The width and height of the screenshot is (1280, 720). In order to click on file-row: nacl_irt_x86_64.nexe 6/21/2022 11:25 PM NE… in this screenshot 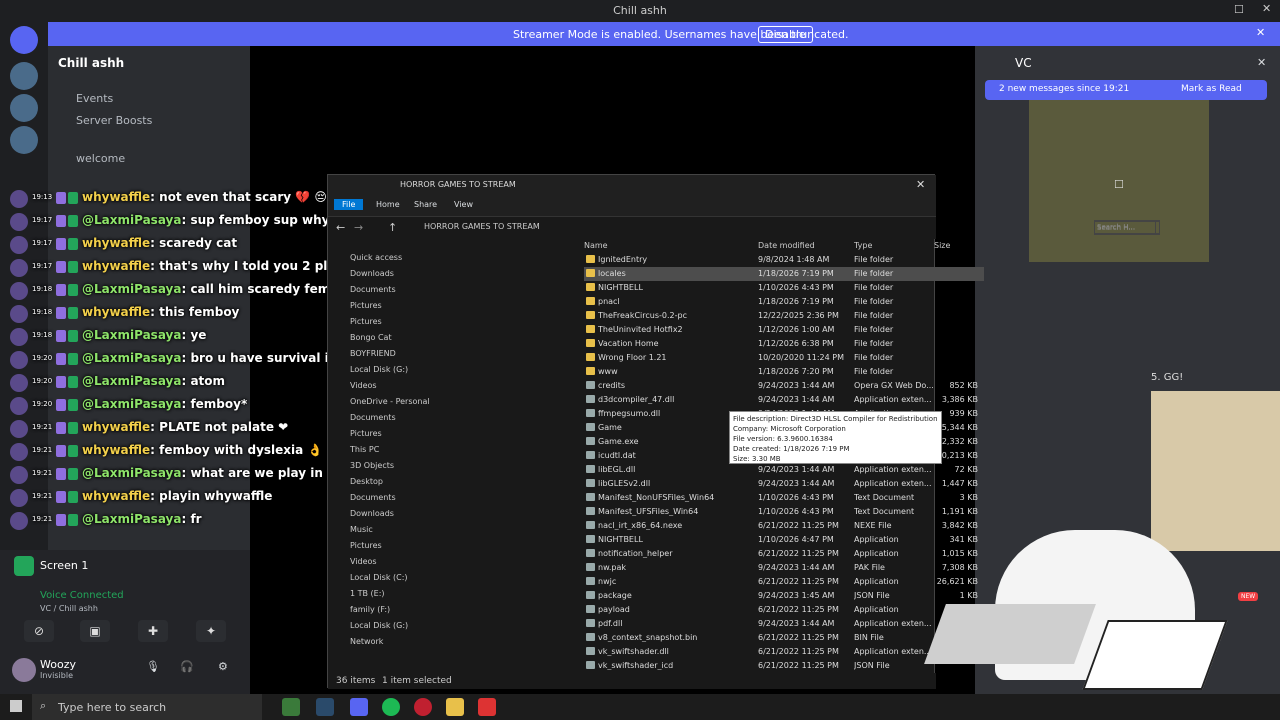, I will do `click(784, 526)`.